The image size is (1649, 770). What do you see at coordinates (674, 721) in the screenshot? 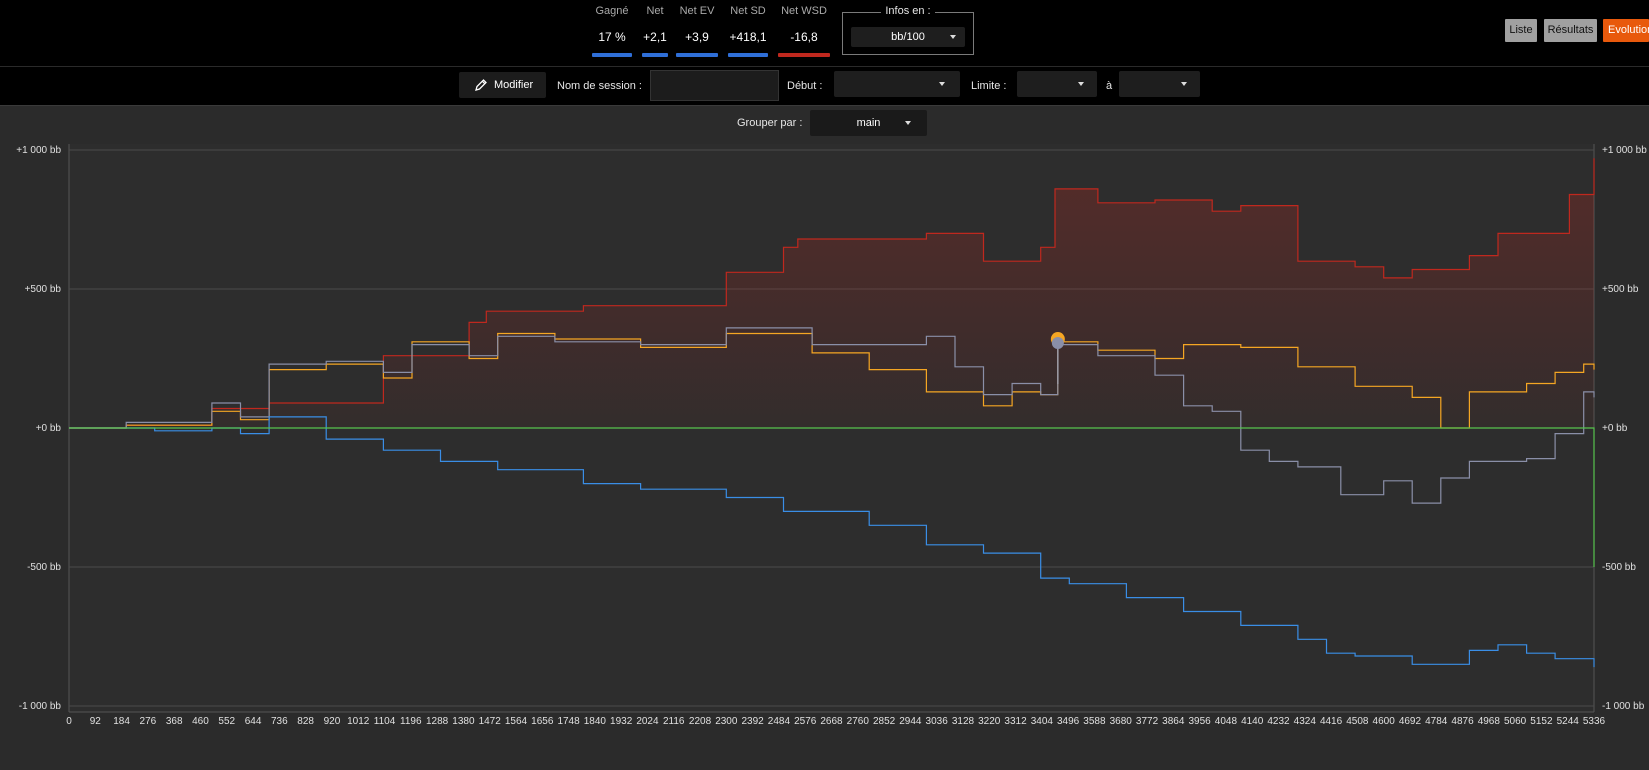
I see `x-tick-label: 2116` at bounding box center [674, 721].